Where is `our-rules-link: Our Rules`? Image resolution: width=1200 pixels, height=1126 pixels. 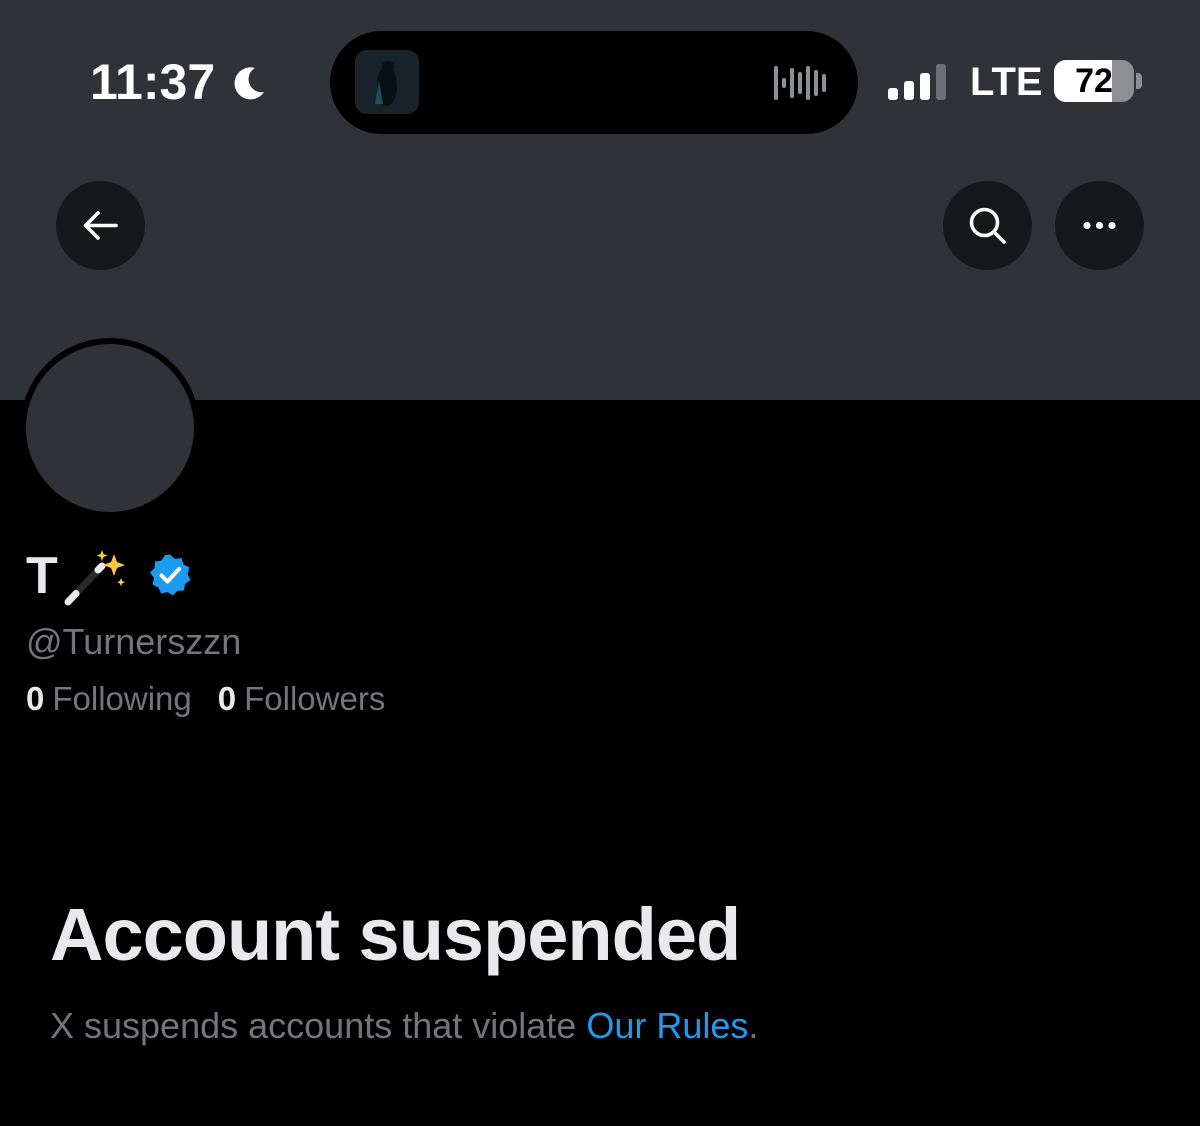 our-rules-link: Our Rules is located at coordinates (667, 1025).